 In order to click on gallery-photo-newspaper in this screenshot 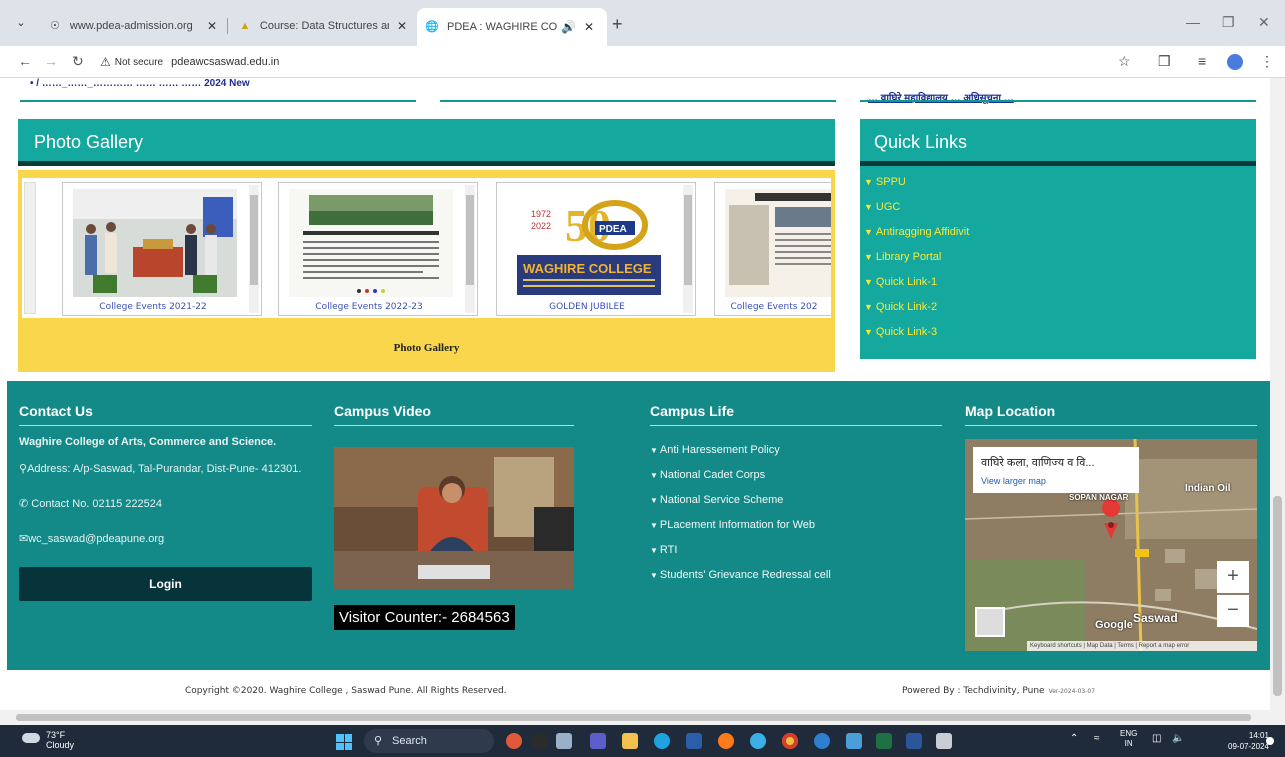, I will do `click(371, 243)`.